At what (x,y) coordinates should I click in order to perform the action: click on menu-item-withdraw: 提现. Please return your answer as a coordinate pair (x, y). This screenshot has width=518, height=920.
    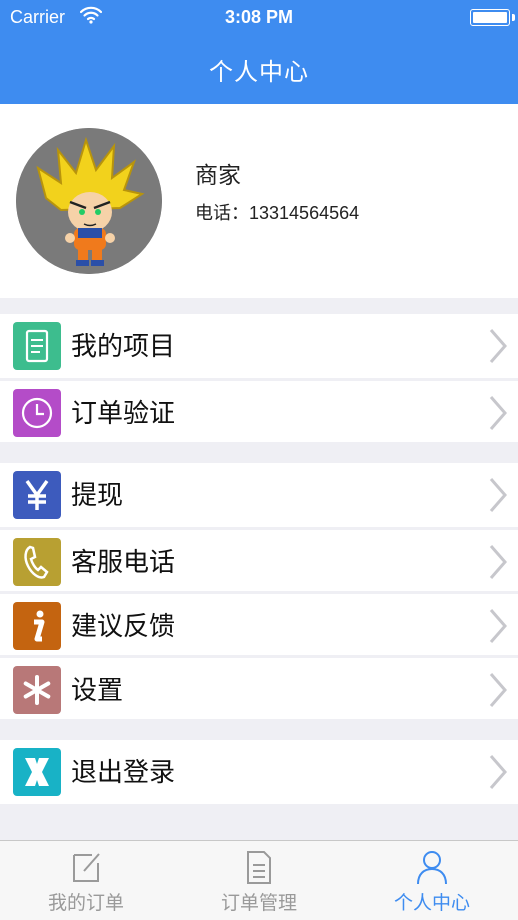
    Looking at the image, I should click on (259, 495).